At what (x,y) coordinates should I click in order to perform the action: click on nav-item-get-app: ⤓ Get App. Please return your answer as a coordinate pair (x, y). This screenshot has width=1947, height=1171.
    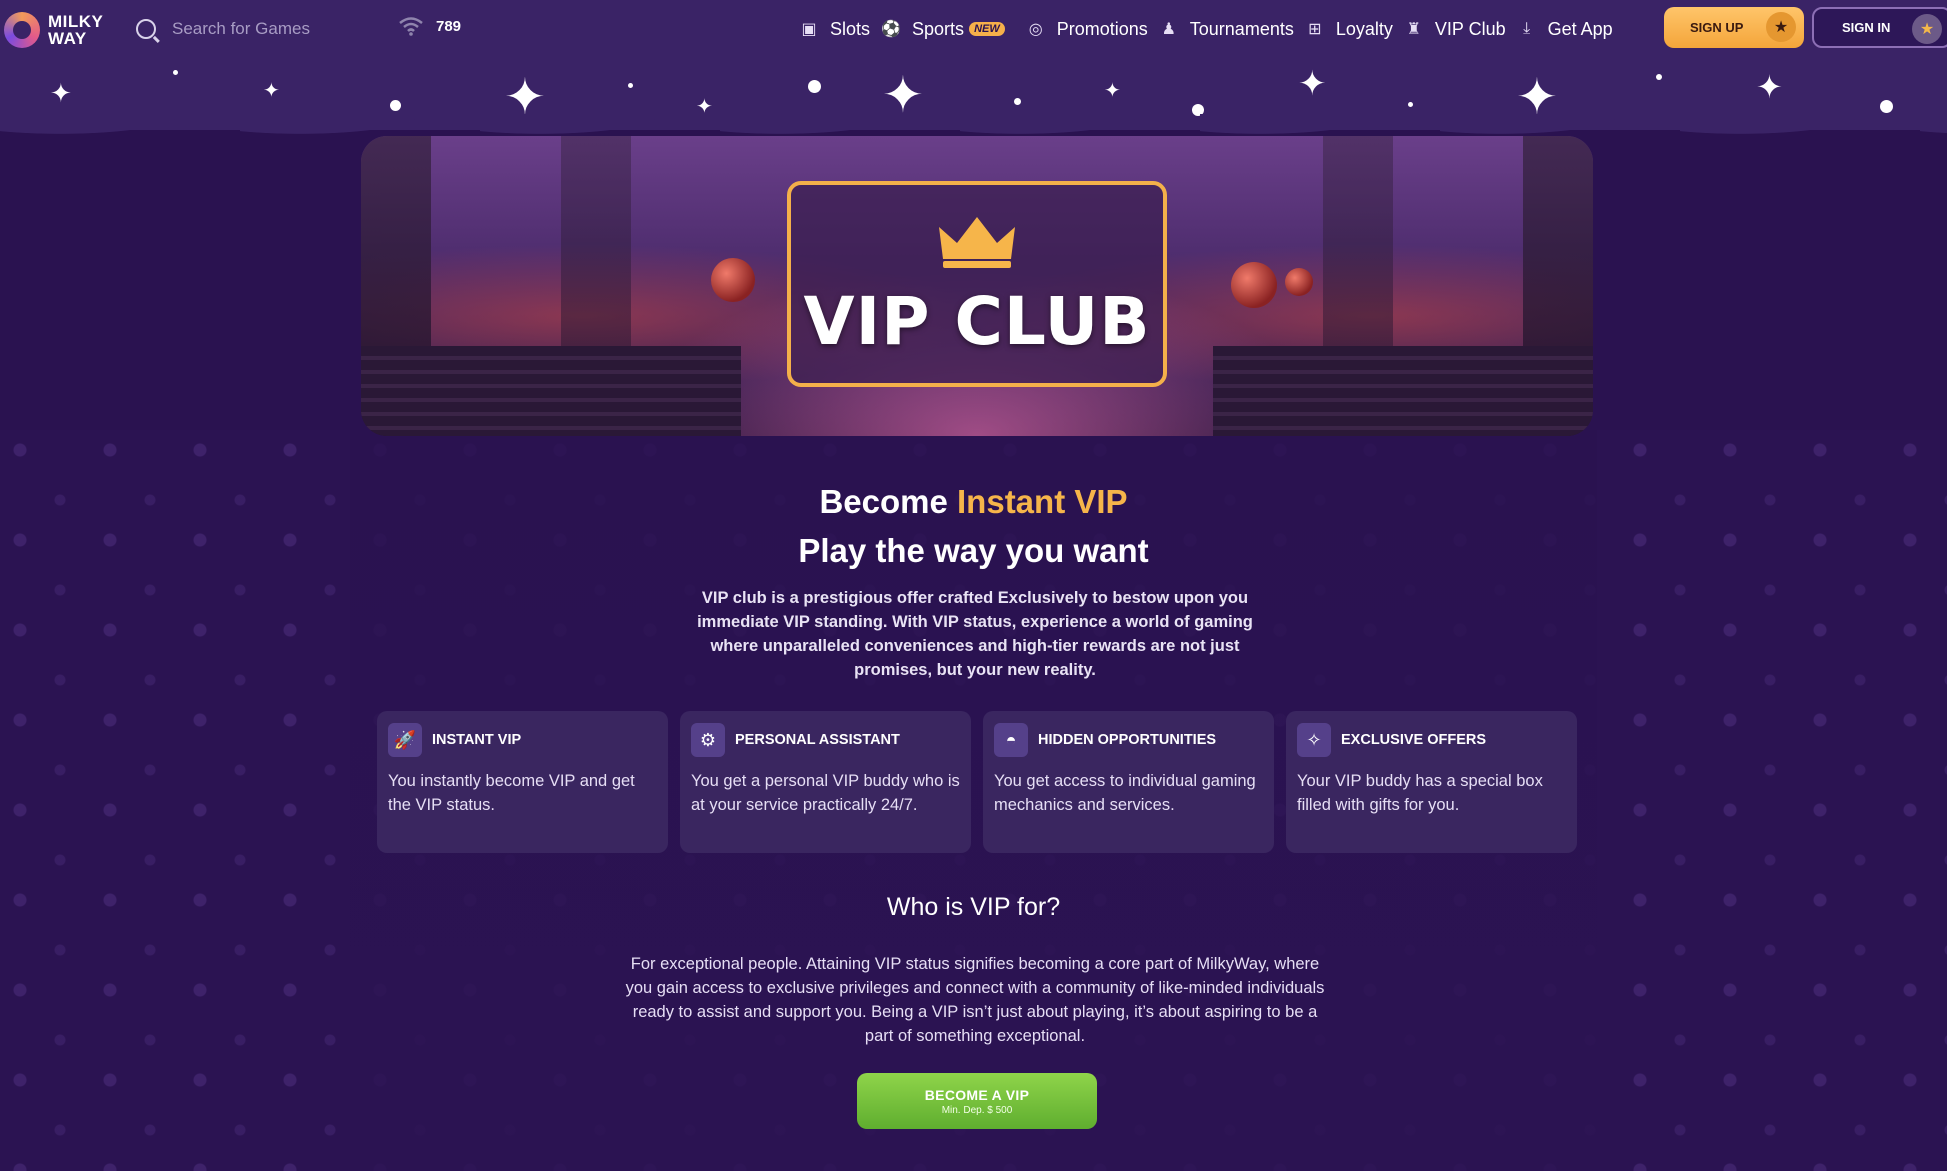
    Looking at the image, I should click on (1571, 29).